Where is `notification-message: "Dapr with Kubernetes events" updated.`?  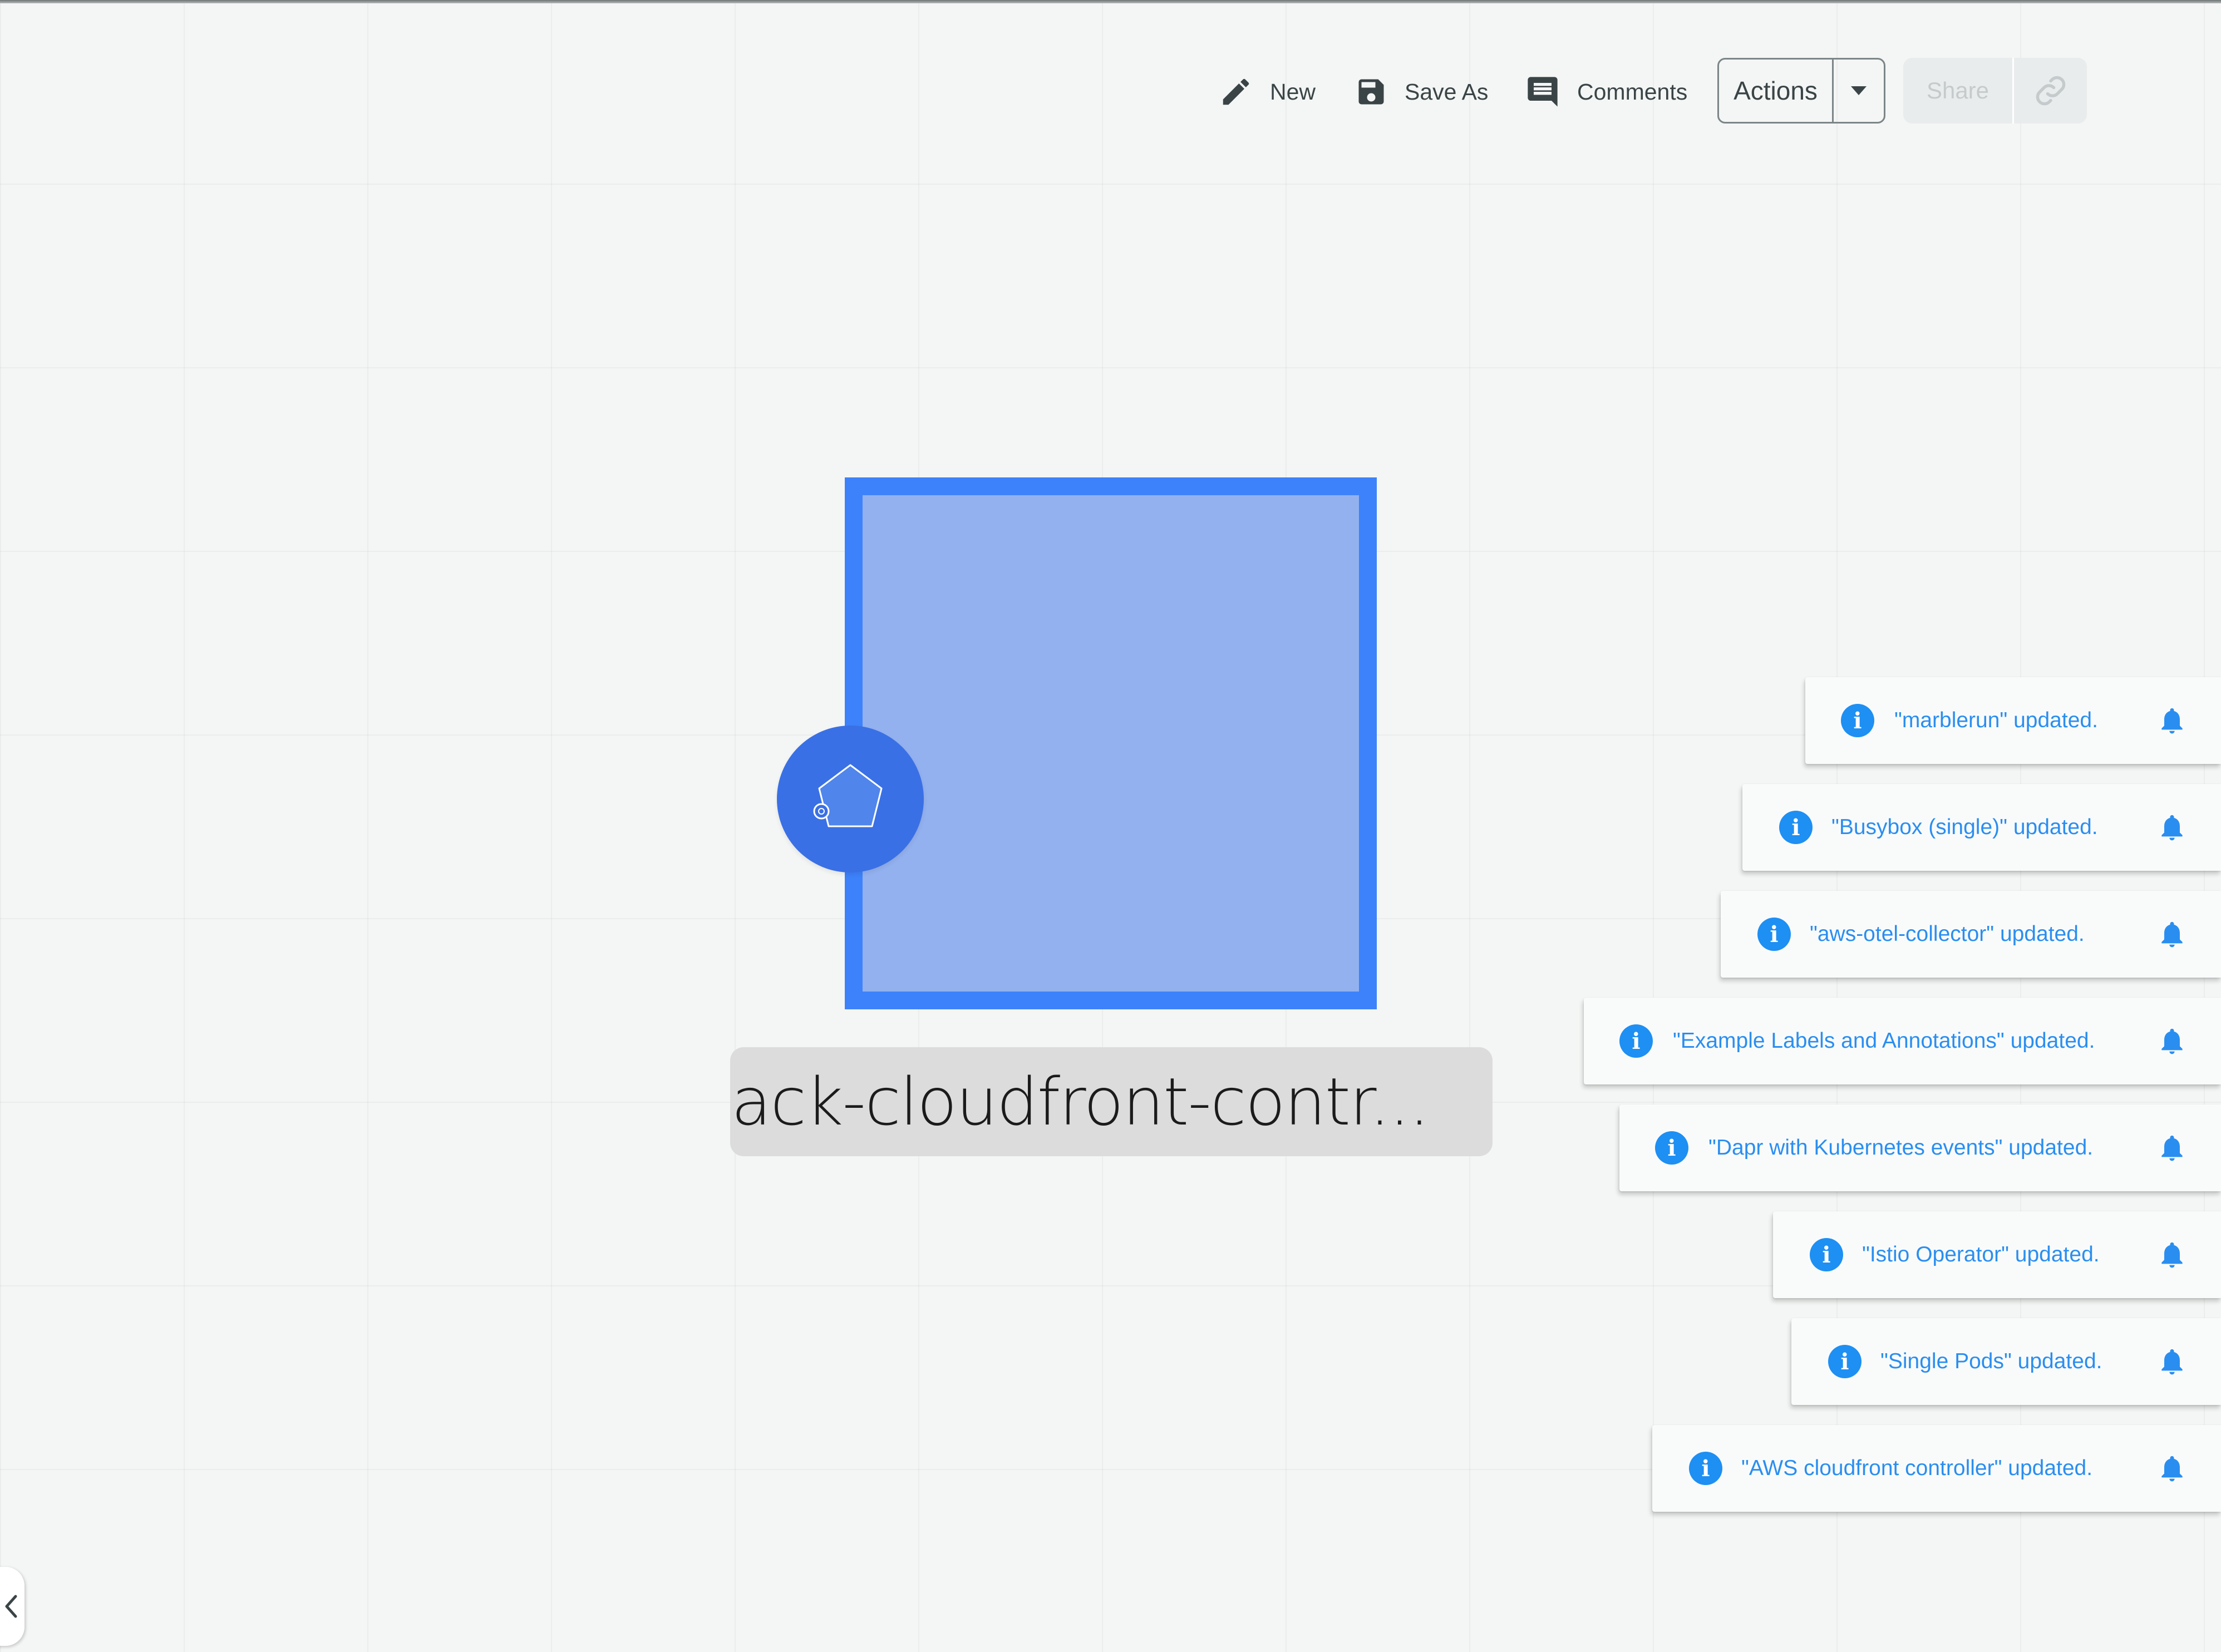 notification-message: "Dapr with Kubernetes events" updated. is located at coordinates (1901, 1148).